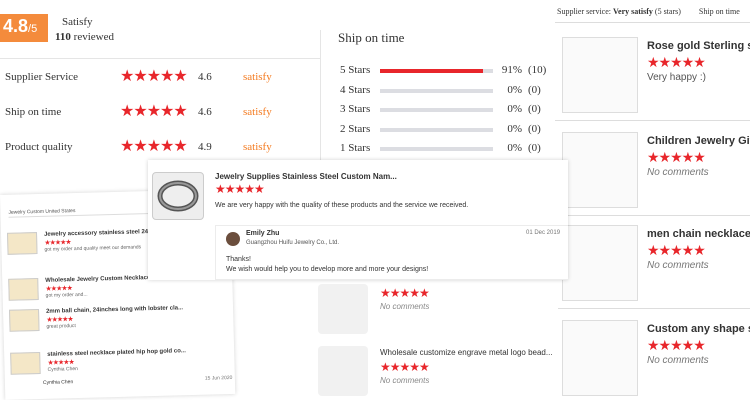 This screenshot has height=400, width=750. I want to click on reviewed-count: 110 reviewed, so click(84, 37).